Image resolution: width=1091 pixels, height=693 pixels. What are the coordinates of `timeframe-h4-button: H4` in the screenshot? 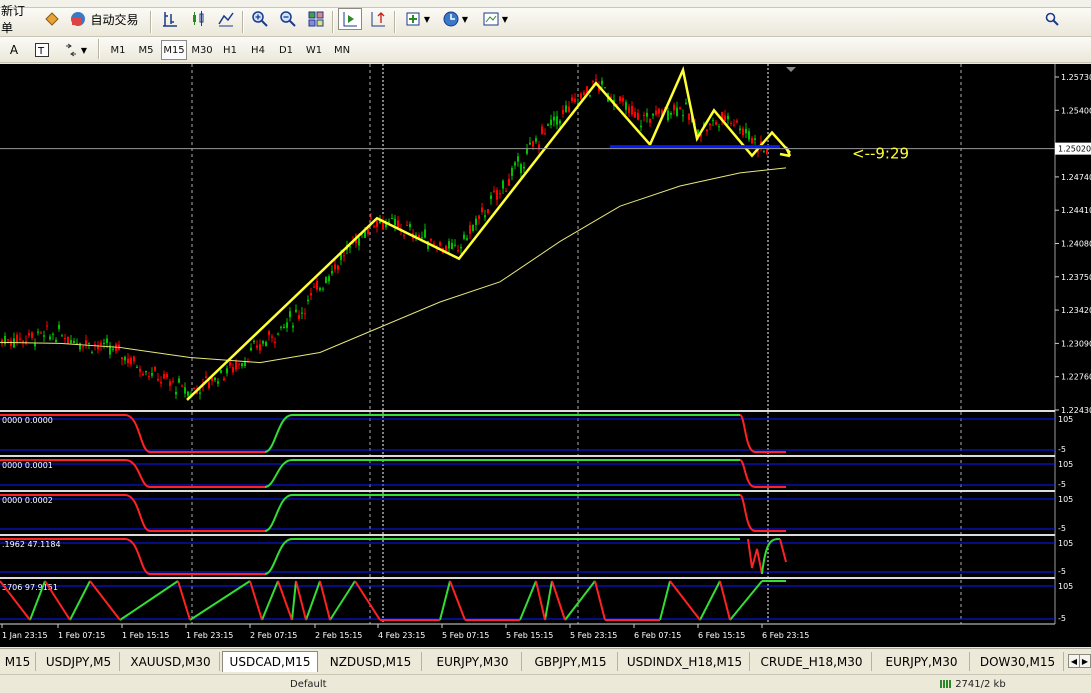 It's located at (258, 50).